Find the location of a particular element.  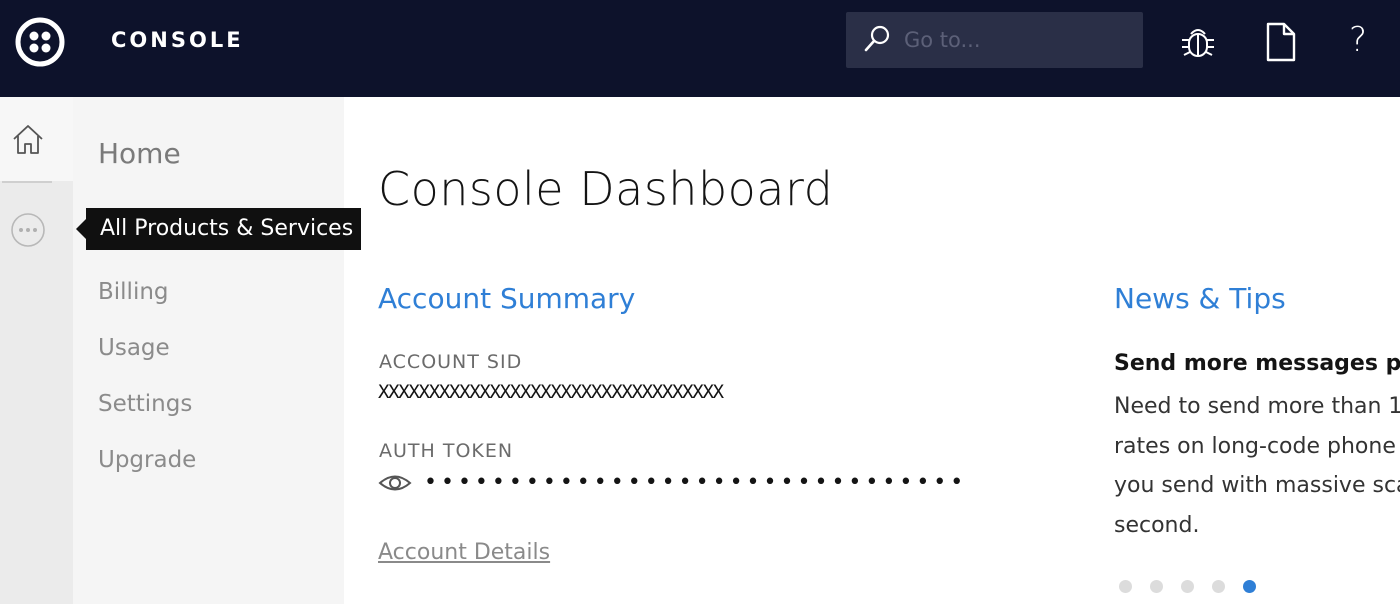

rail-home-item is located at coordinates (36, 139).